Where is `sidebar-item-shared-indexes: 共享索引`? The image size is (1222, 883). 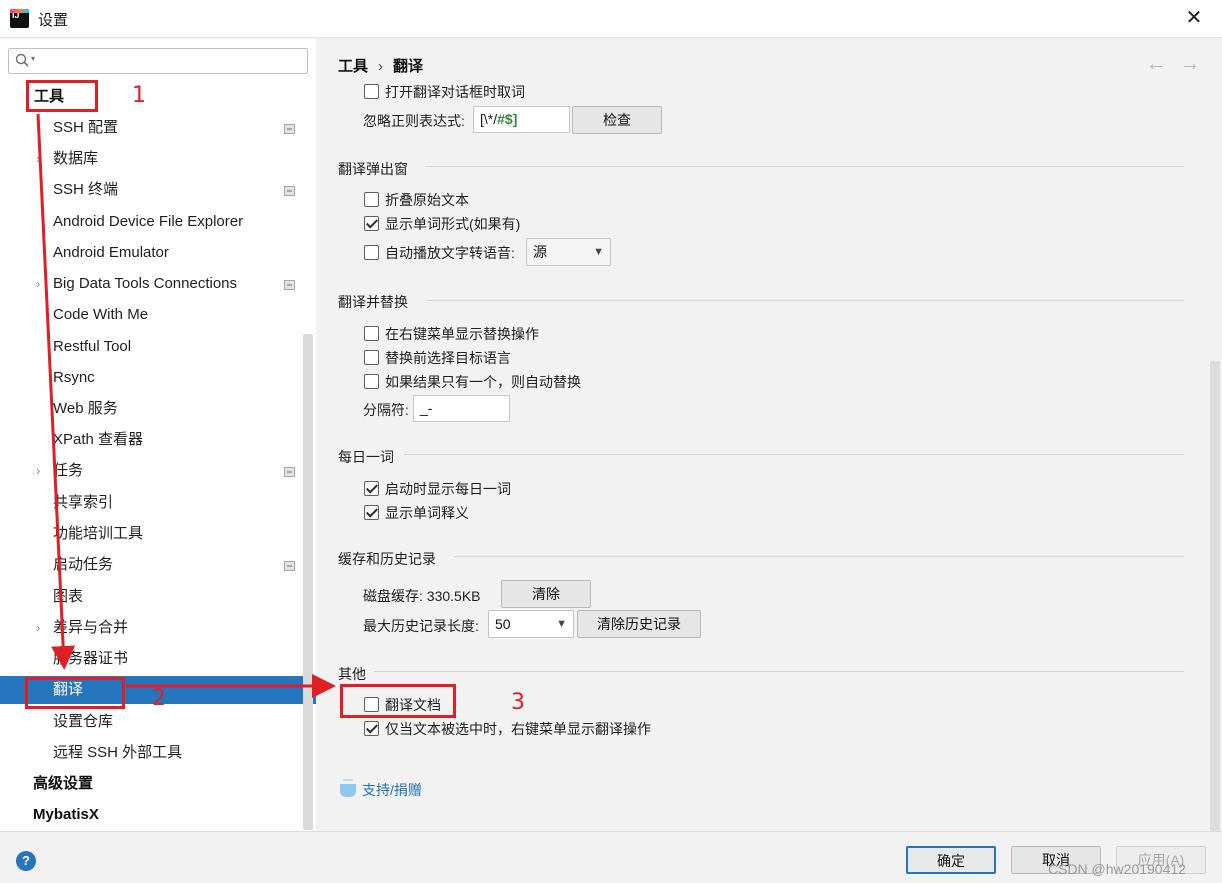 sidebar-item-shared-indexes: 共享索引 is located at coordinates (83, 503).